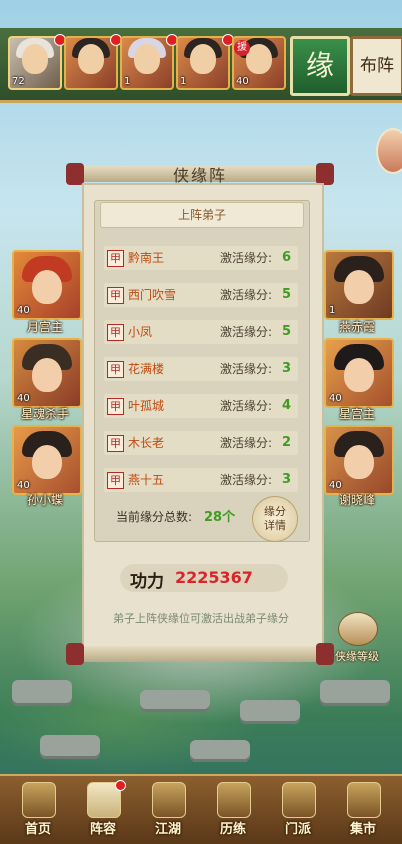 The width and height of the screenshot is (402, 844). What do you see at coordinates (147, 582) in the screenshot?
I see `power-label: 功力` at bounding box center [147, 582].